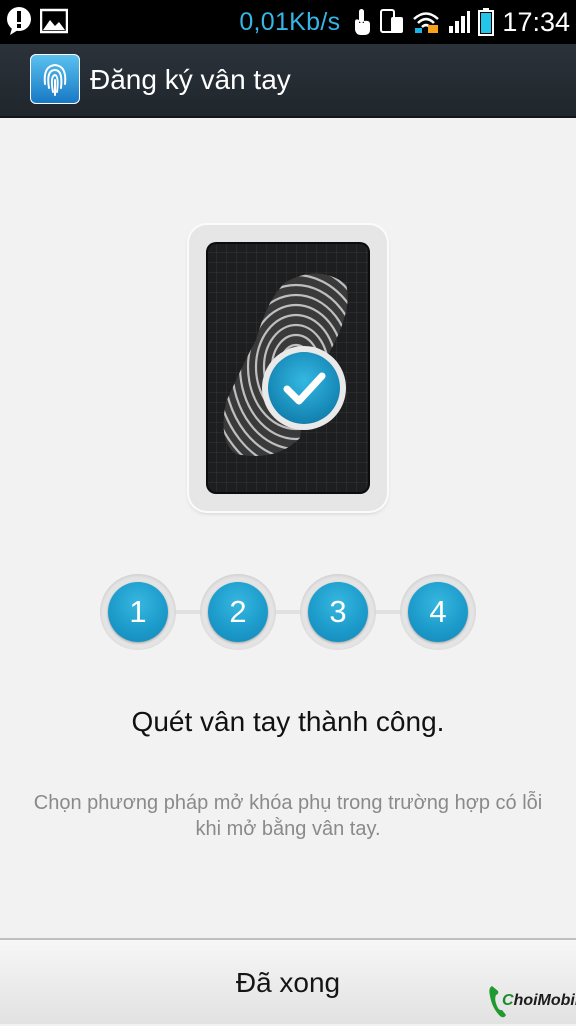  Describe the element at coordinates (508, 1000) in the screenshot. I see `watermark-c: C` at that location.